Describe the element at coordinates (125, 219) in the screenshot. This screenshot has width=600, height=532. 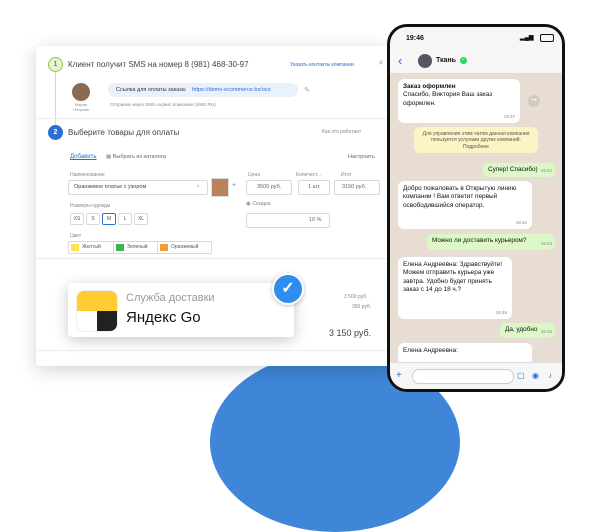
I see `size-l: L` at that location.